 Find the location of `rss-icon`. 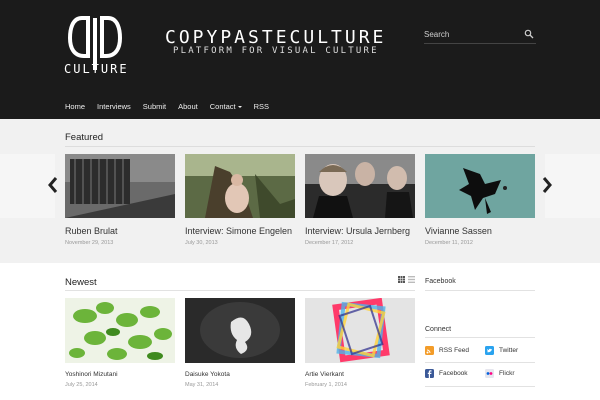

rss-icon is located at coordinates (429, 350).